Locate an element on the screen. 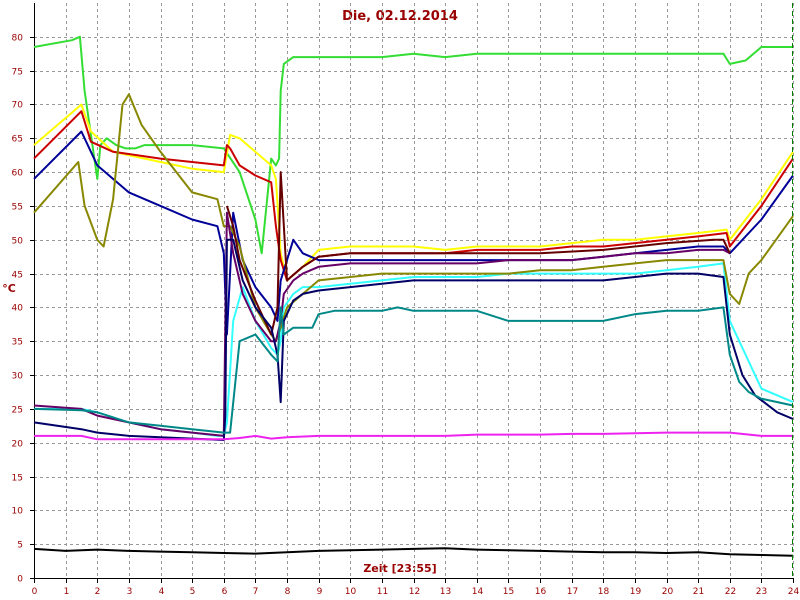 This screenshot has width=800, height=600. x-tick-label: 7 is located at coordinates (256, 592).